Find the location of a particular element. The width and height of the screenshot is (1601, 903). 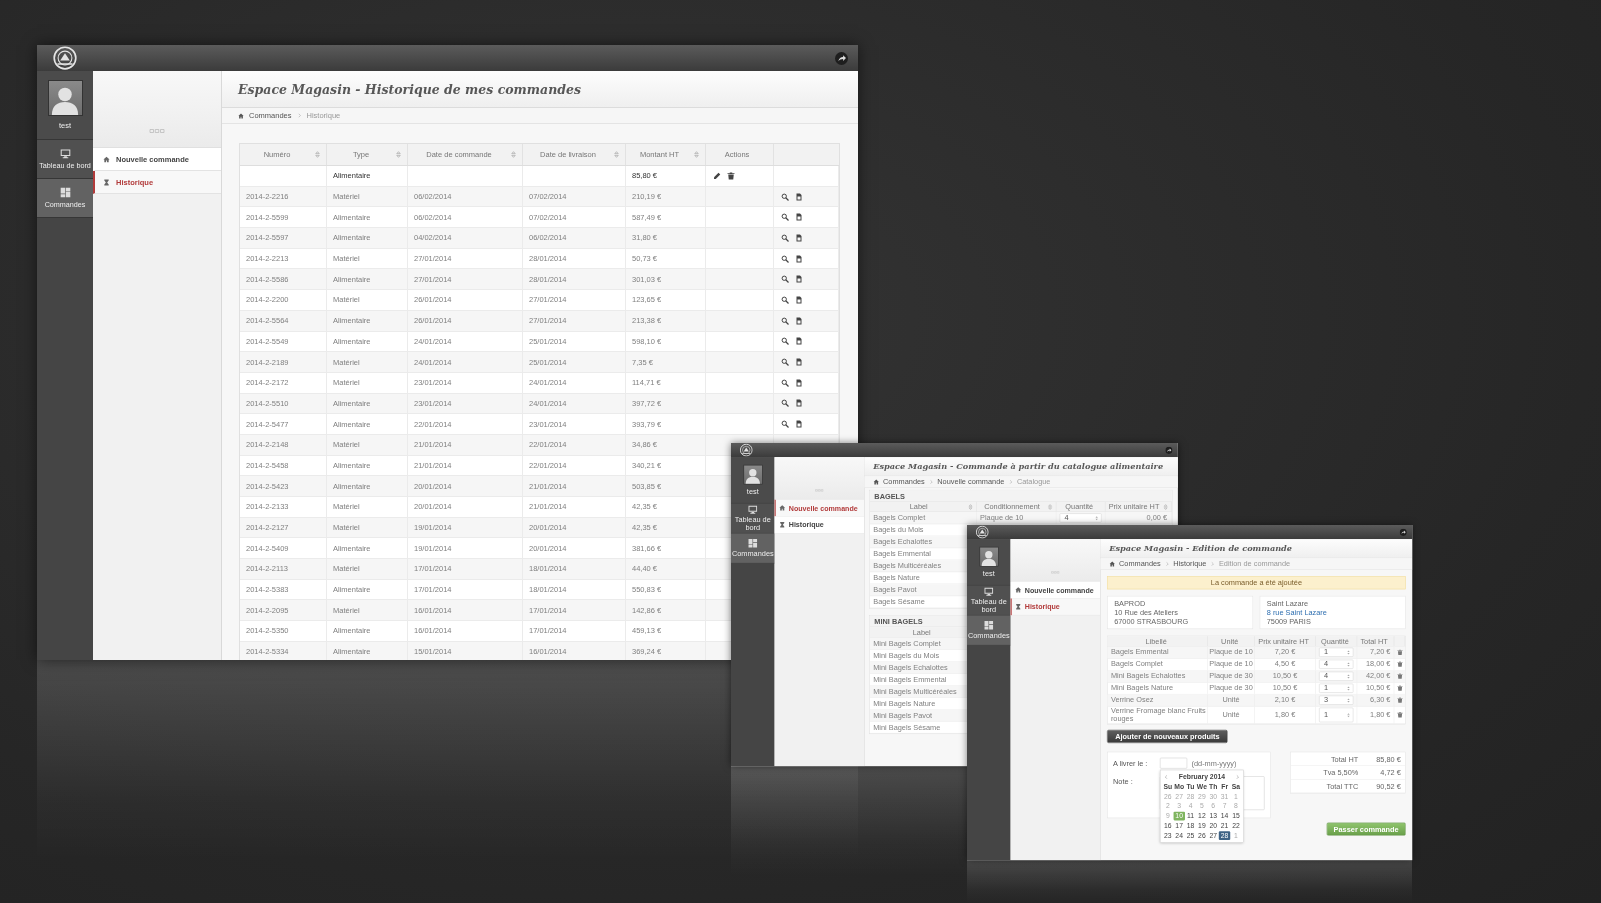

date-field is located at coordinates (1173, 763).